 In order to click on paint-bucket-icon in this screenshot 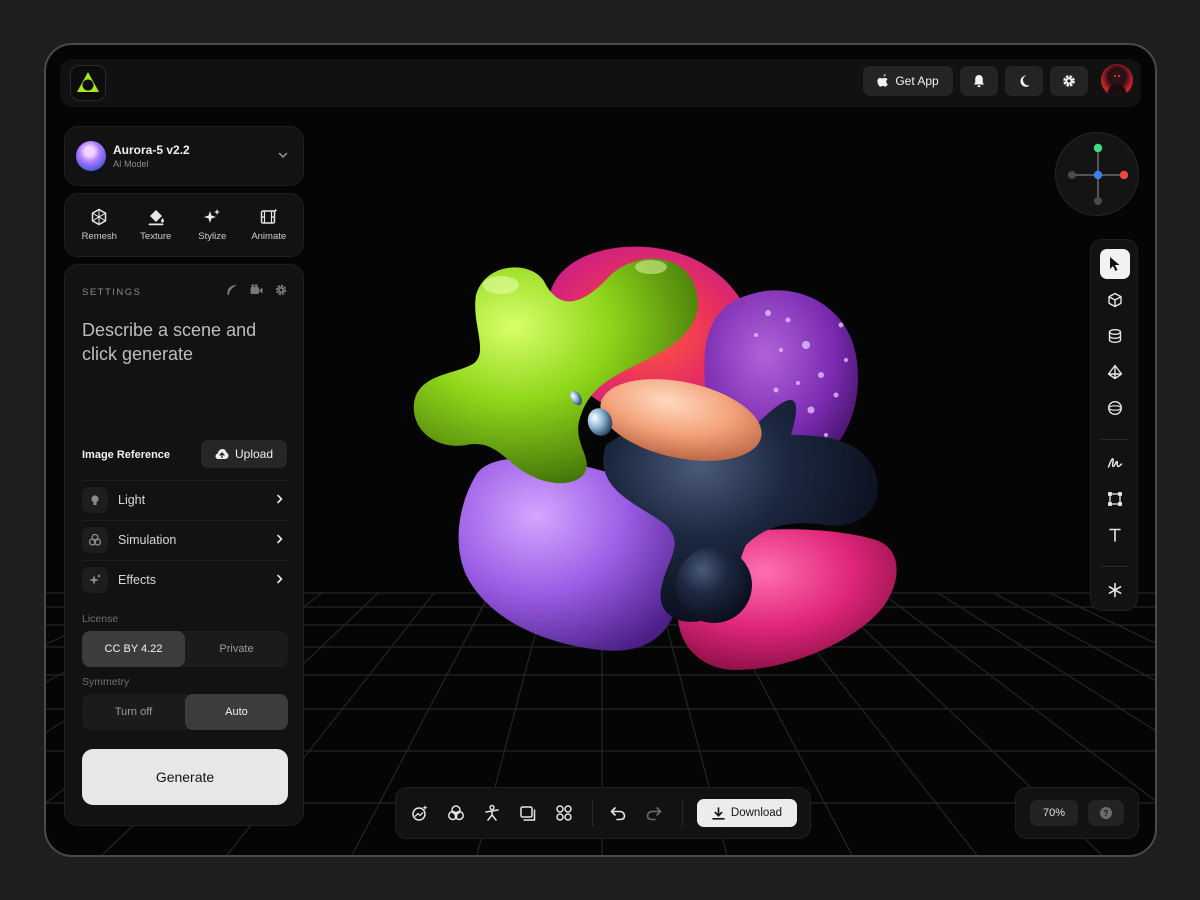, I will do `click(156, 218)`.